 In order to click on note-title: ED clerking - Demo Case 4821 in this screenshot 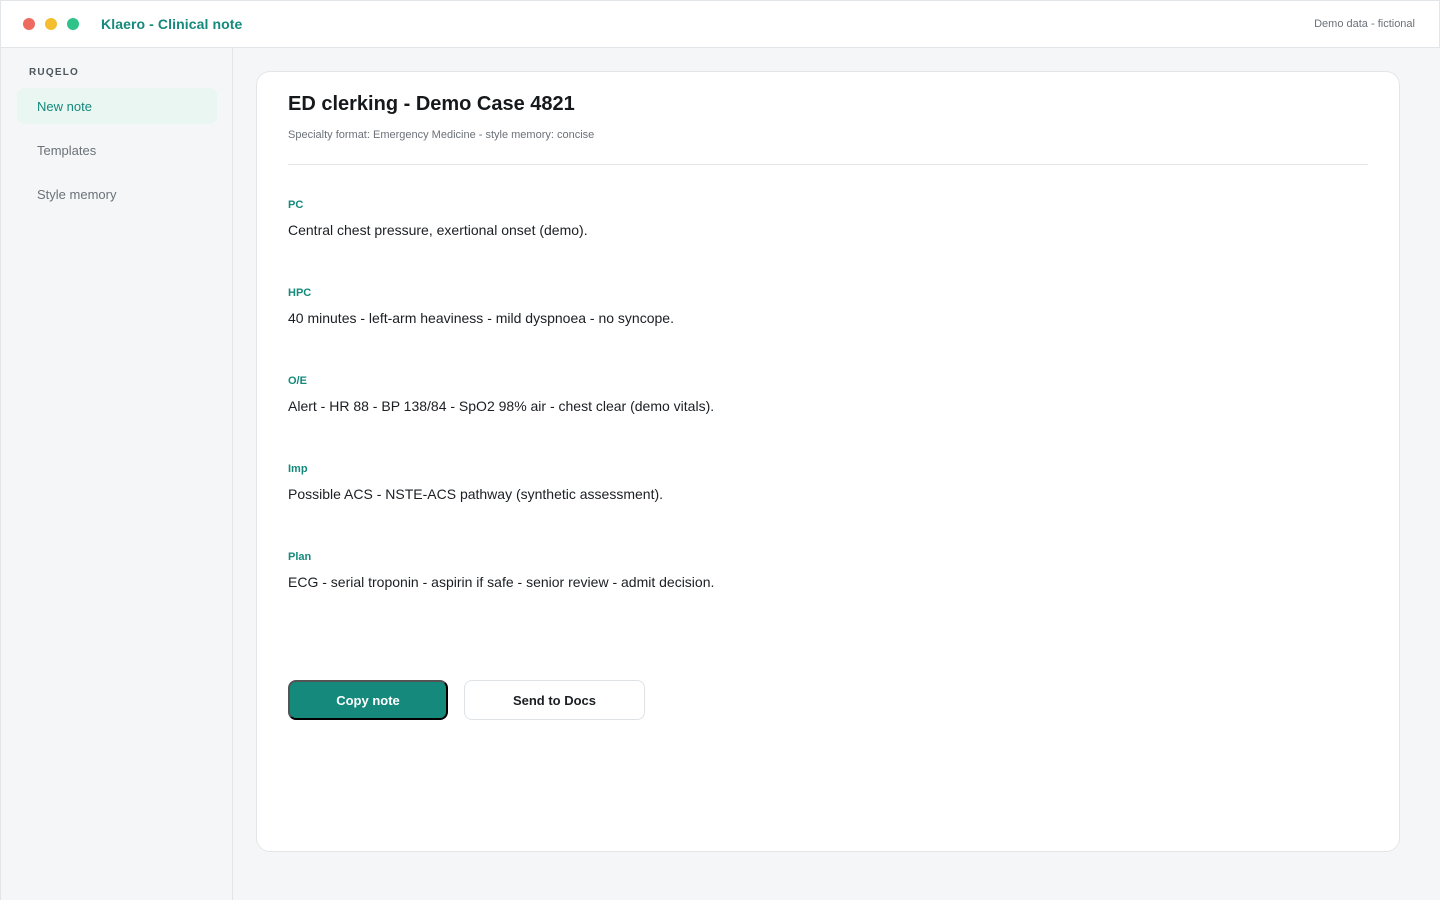, I will do `click(431, 104)`.